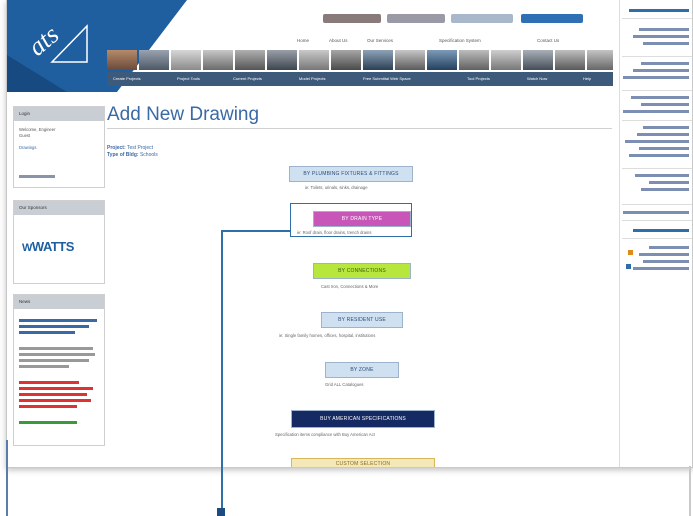 This screenshot has height=516, width=693. I want to click on main-nav-help: Help, so click(587, 78).